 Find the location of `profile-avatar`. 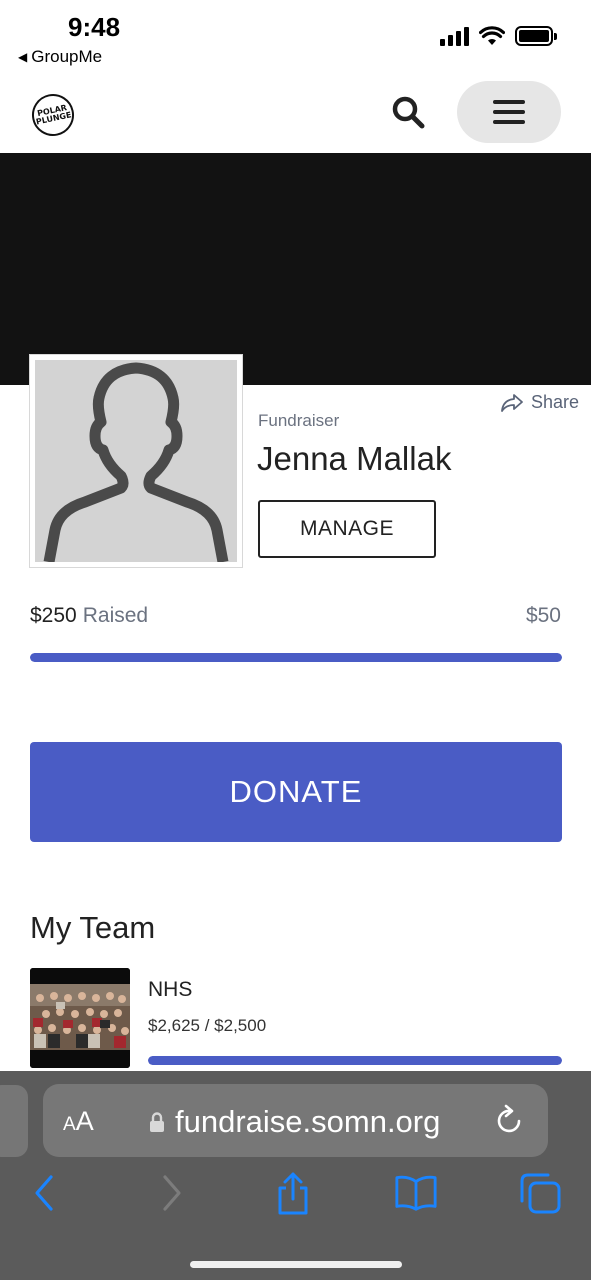

profile-avatar is located at coordinates (136, 461).